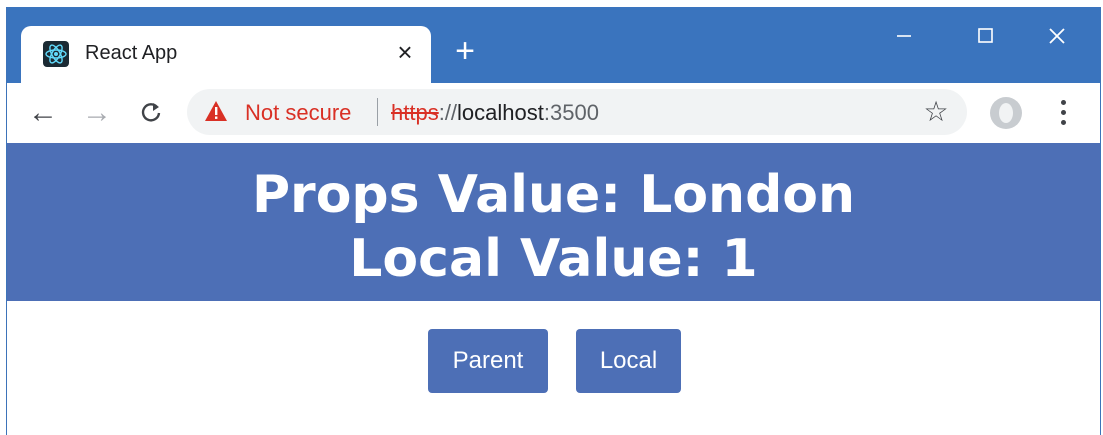 This screenshot has width=1103, height=435. Describe the element at coordinates (985, 36) in the screenshot. I see `maximize-icon` at that location.